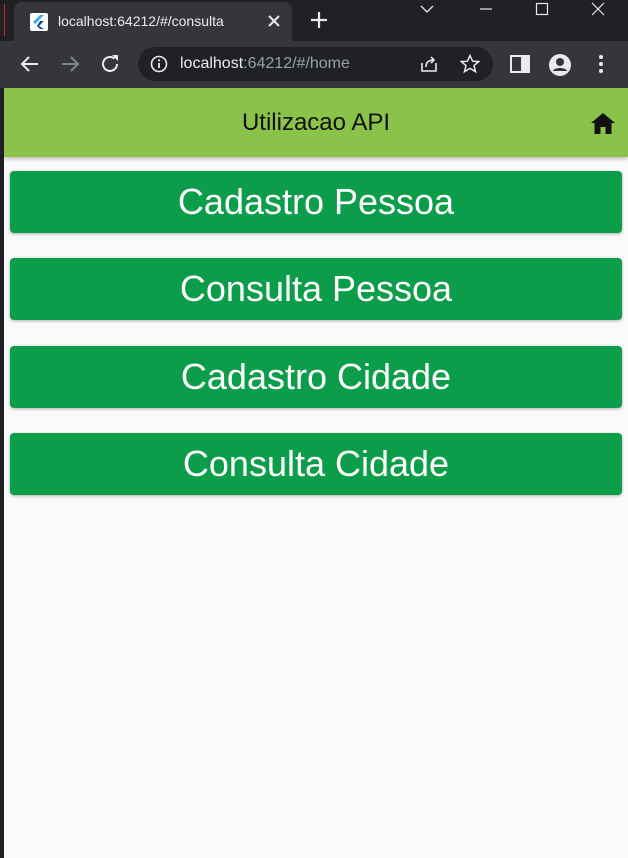 This screenshot has height=858, width=628. Describe the element at coordinates (316, 202) in the screenshot. I see `cadastro-pessoa-button: Cadastro Pessoa` at that location.